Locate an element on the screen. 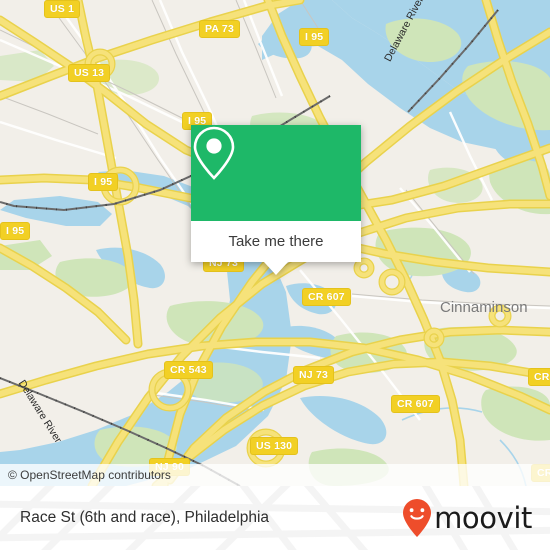 The image size is (550, 550). road-shield-i-95-a: I 95 is located at coordinates (314, 37).